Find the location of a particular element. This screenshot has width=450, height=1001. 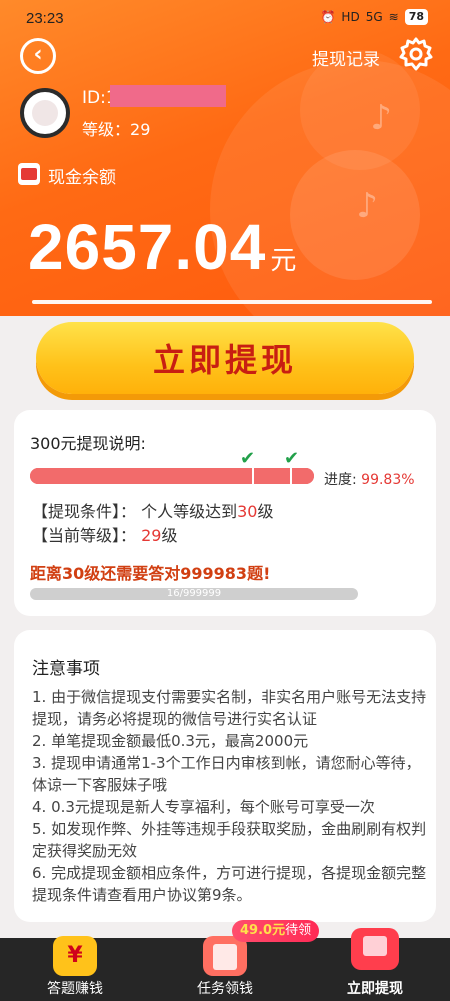

nav-label: 立即提现 is located at coordinates (375, 989).